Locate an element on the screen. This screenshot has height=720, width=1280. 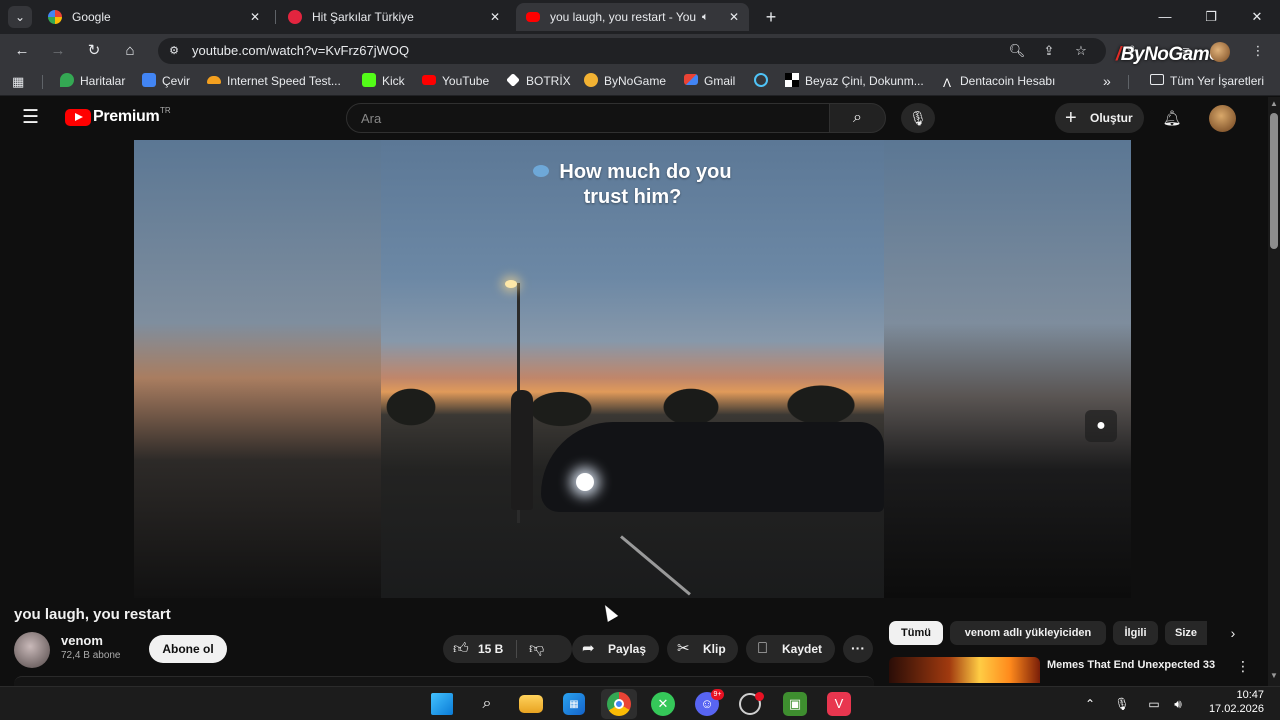
like-count: 15 B is located at coordinates (490, 649).